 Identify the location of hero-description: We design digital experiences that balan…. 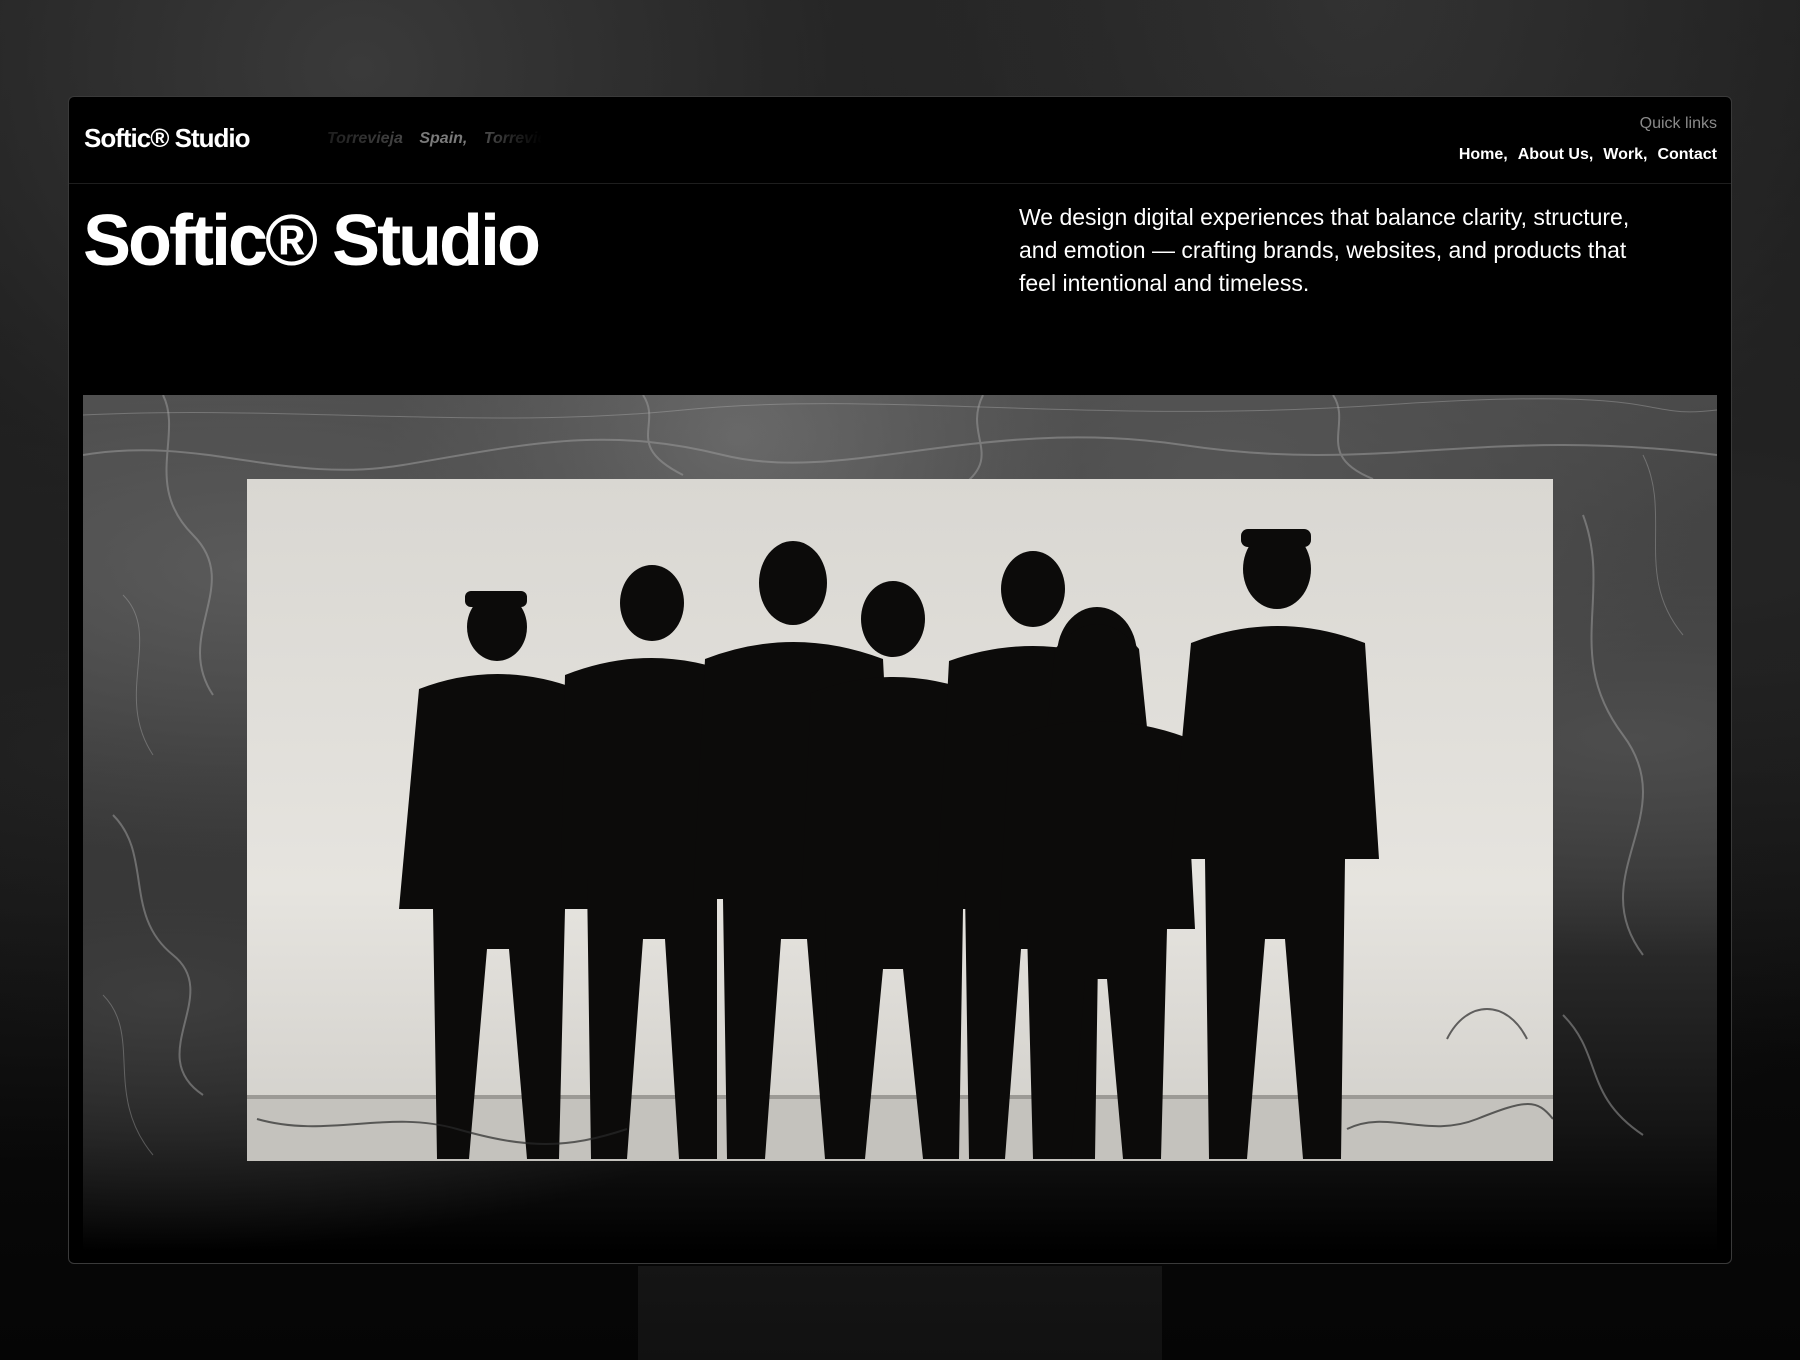
(1324, 250).